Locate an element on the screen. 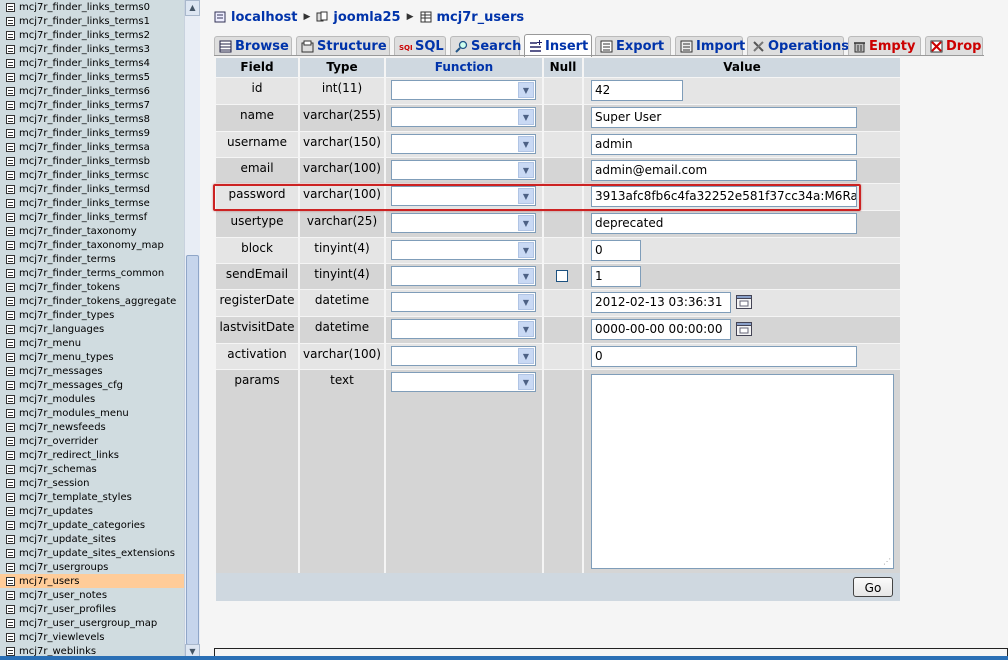 This screenshot has height=660, width=1008. sidebar-table-item: mcj7r_finder_links_terms5 is located at coordinates (92, 77).